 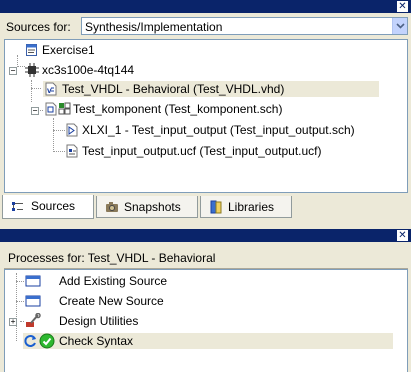 I want to click on tab-label: Snapshots, so click(x=152, y=207).